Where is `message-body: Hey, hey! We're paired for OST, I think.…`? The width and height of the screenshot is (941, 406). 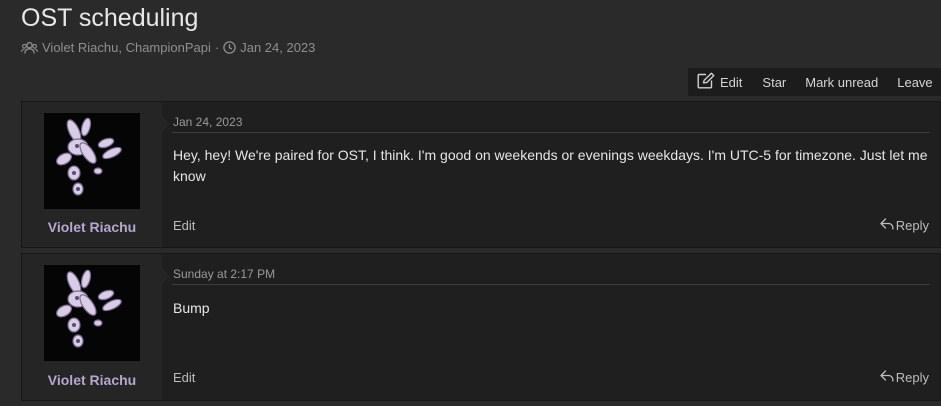
message-body: Hey, hey! We're paired for OST, I think.… is located at coordinates (550, 165).